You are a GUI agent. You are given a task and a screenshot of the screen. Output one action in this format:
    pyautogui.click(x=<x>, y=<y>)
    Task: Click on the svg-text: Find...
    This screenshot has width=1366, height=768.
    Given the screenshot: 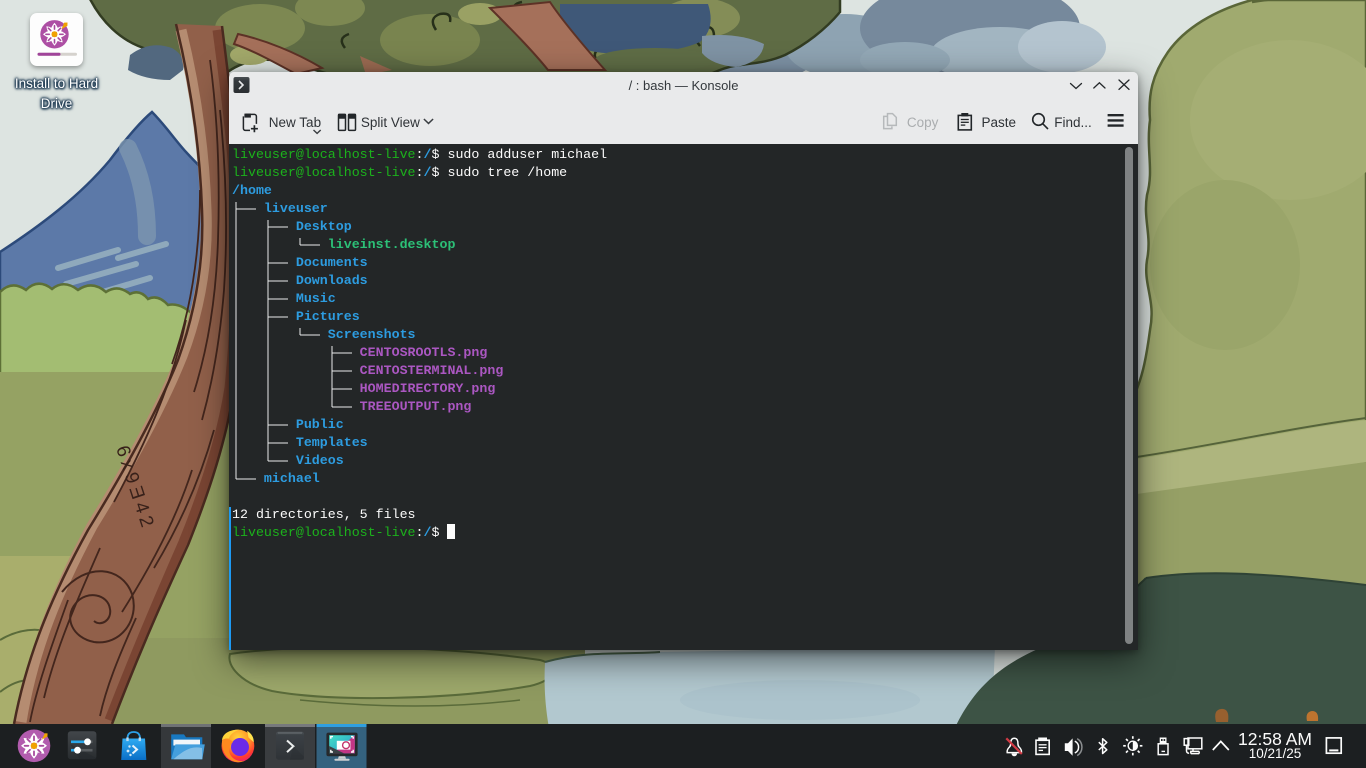 What is the action you would take?
    pyautogui.click(x=1073, y=122)
    